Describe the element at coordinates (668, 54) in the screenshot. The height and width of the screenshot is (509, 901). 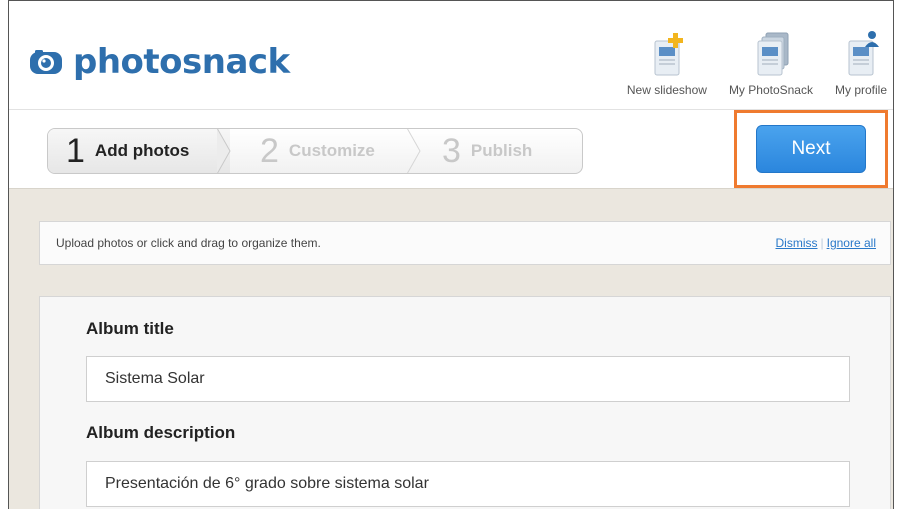
I see `new-slideshow-icon` at that location.